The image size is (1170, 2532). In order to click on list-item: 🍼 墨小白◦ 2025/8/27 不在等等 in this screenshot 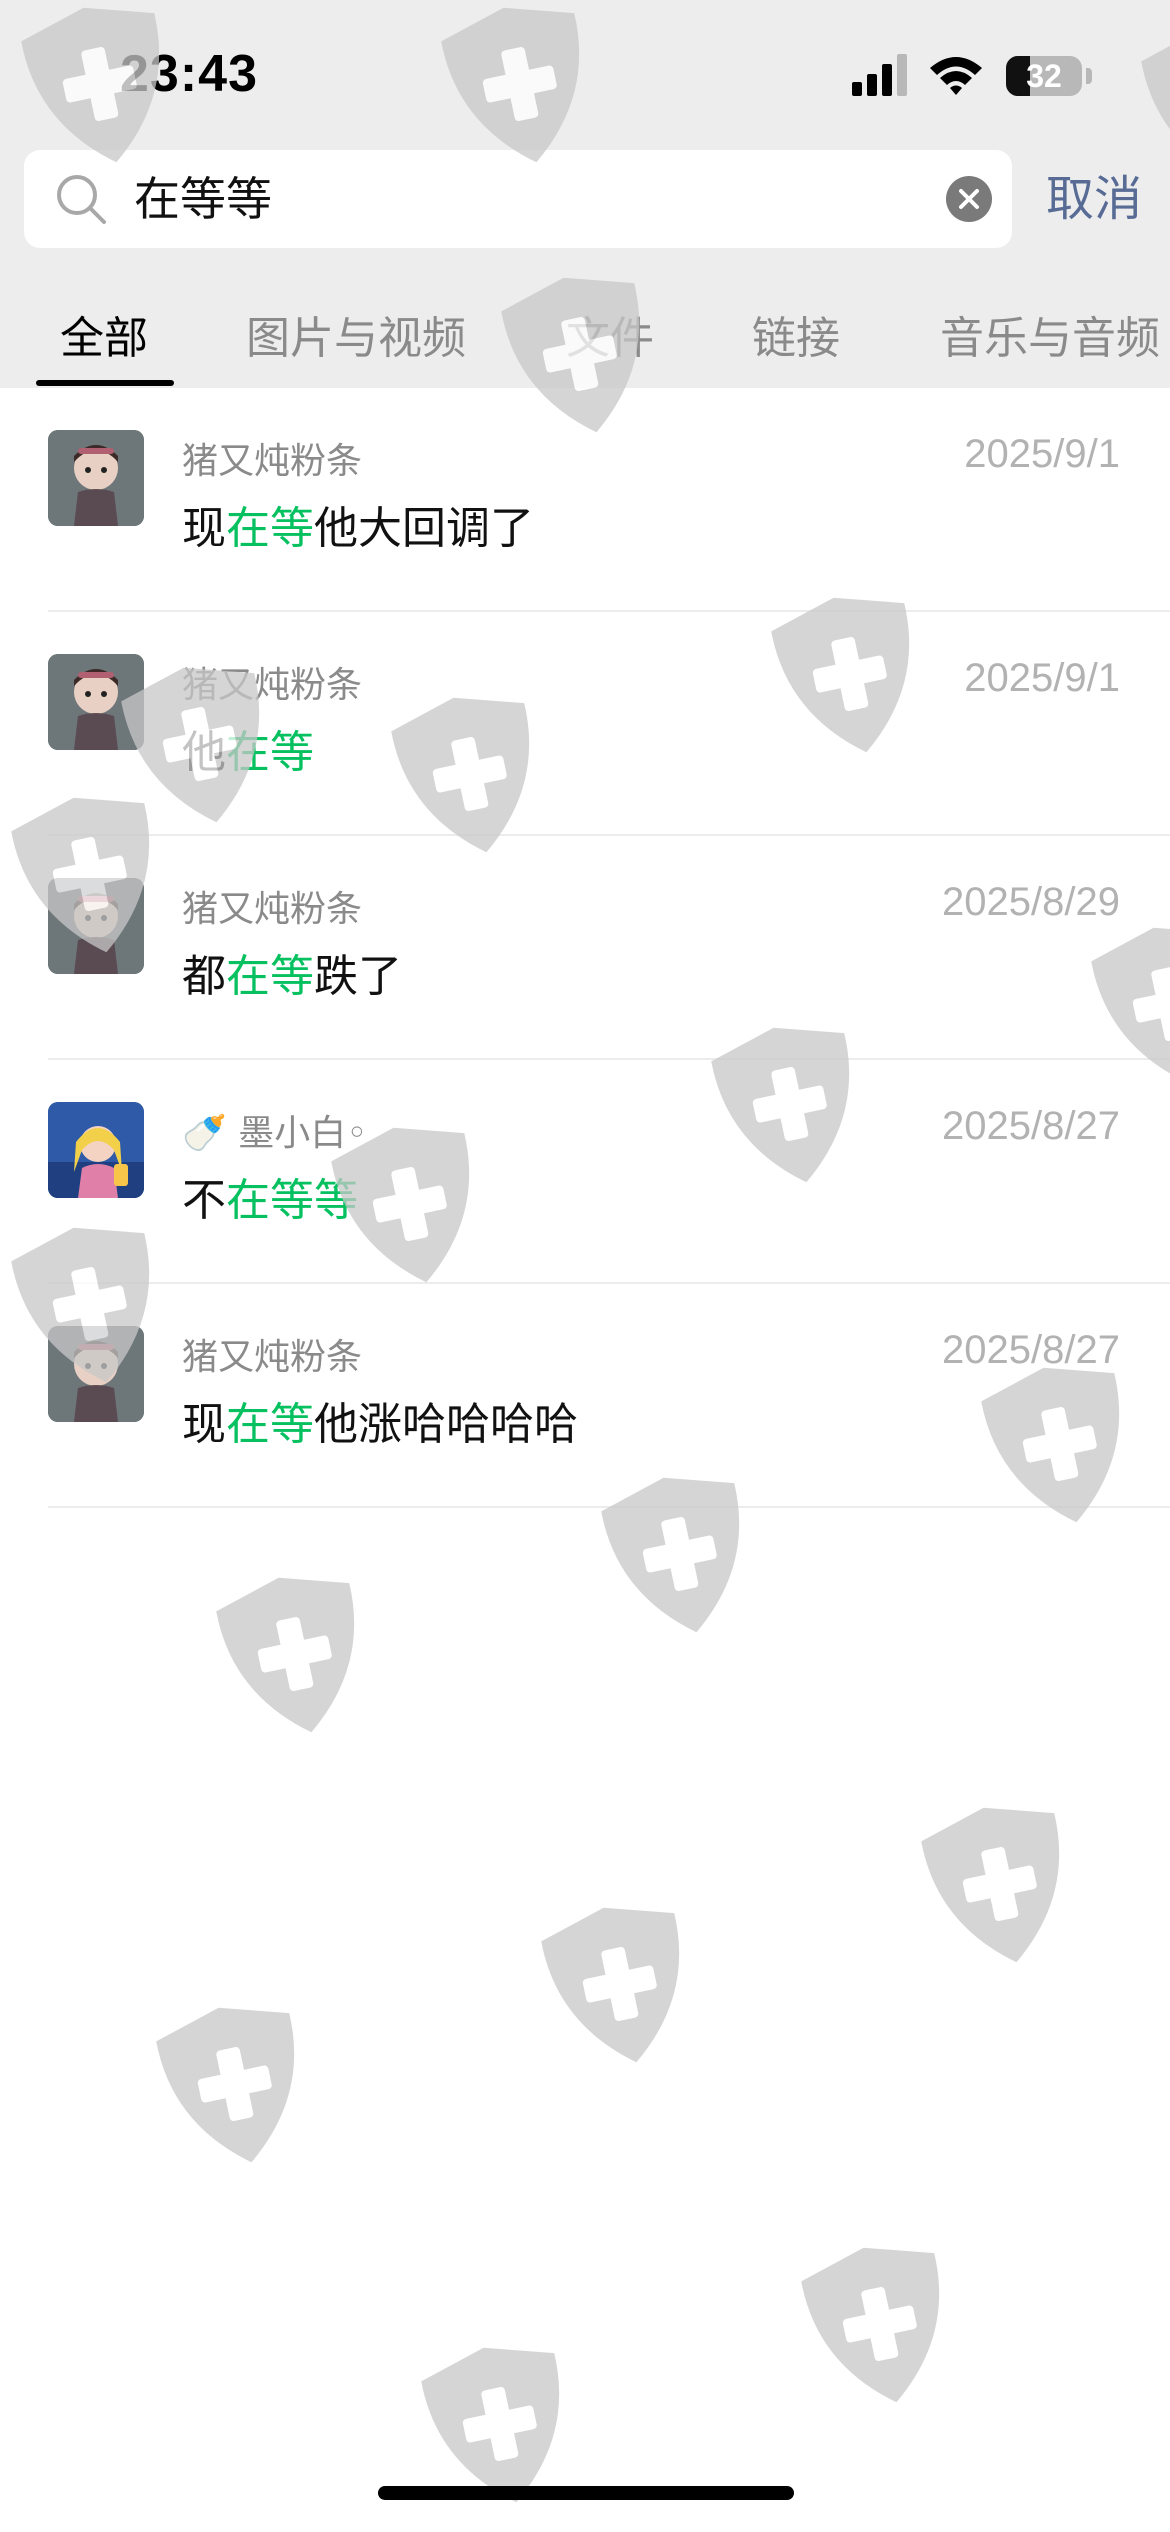, I will do `click(585, 1172)`.